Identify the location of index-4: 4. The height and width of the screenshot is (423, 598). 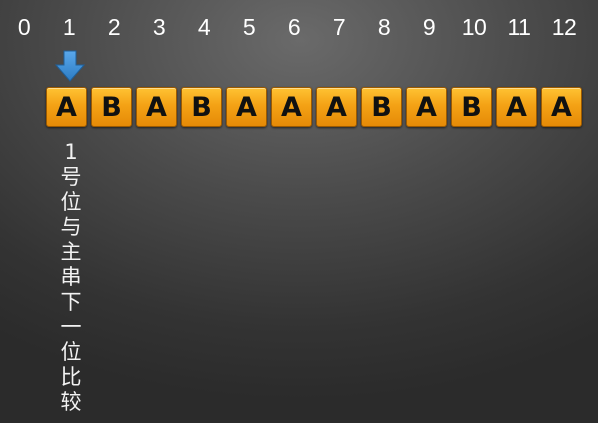
(204, 27).